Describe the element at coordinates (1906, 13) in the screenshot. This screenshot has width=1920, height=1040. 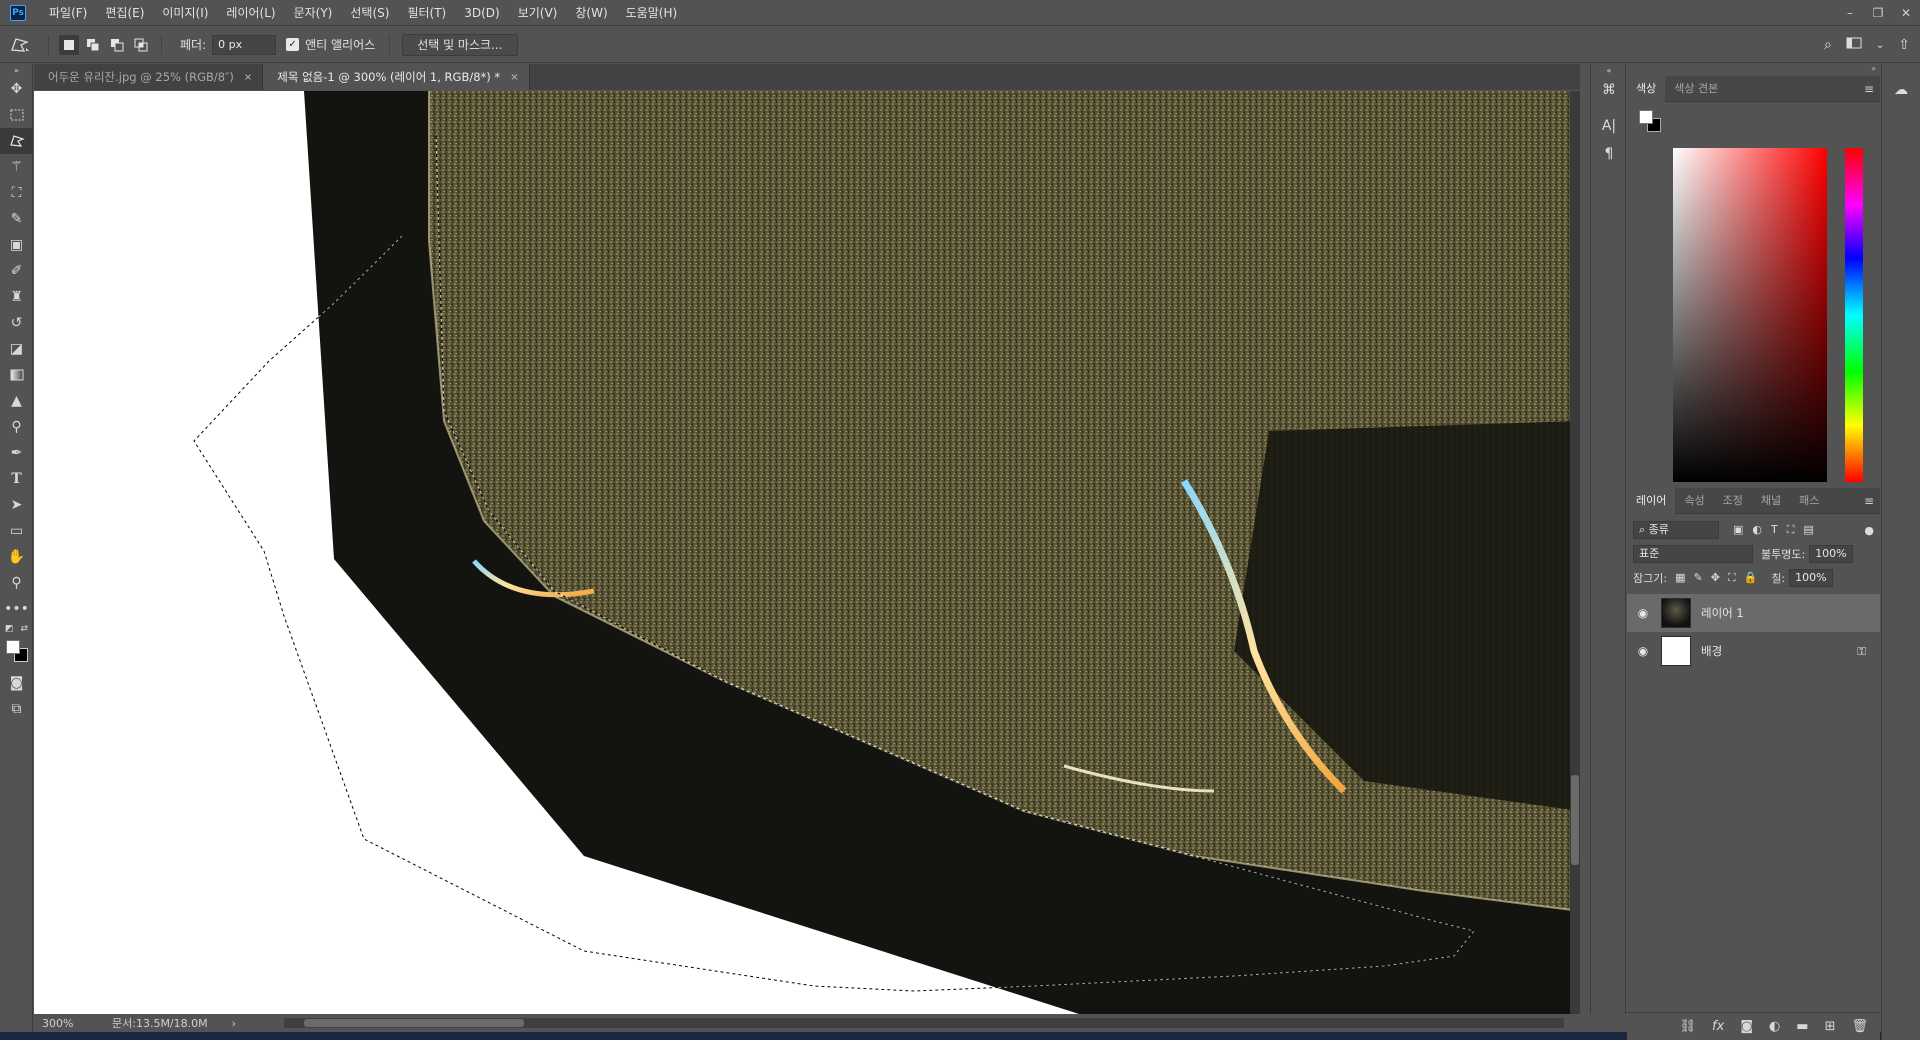
I see `close-icon: ✕` at that location.